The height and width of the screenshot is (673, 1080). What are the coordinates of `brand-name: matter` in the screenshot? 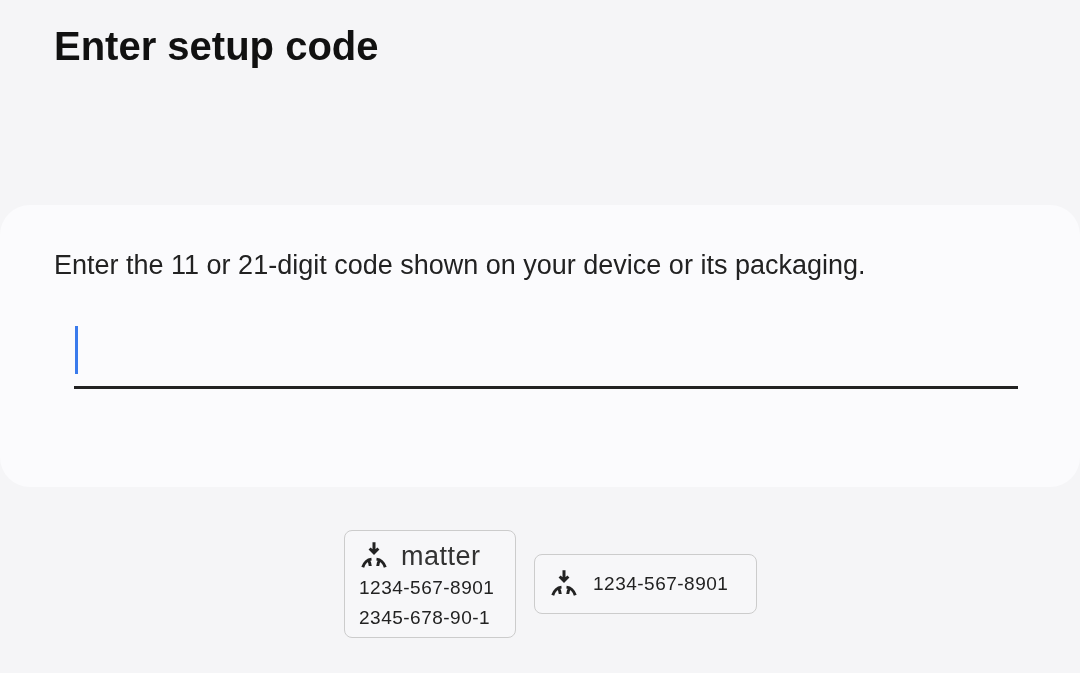 It's located at (441, 556).